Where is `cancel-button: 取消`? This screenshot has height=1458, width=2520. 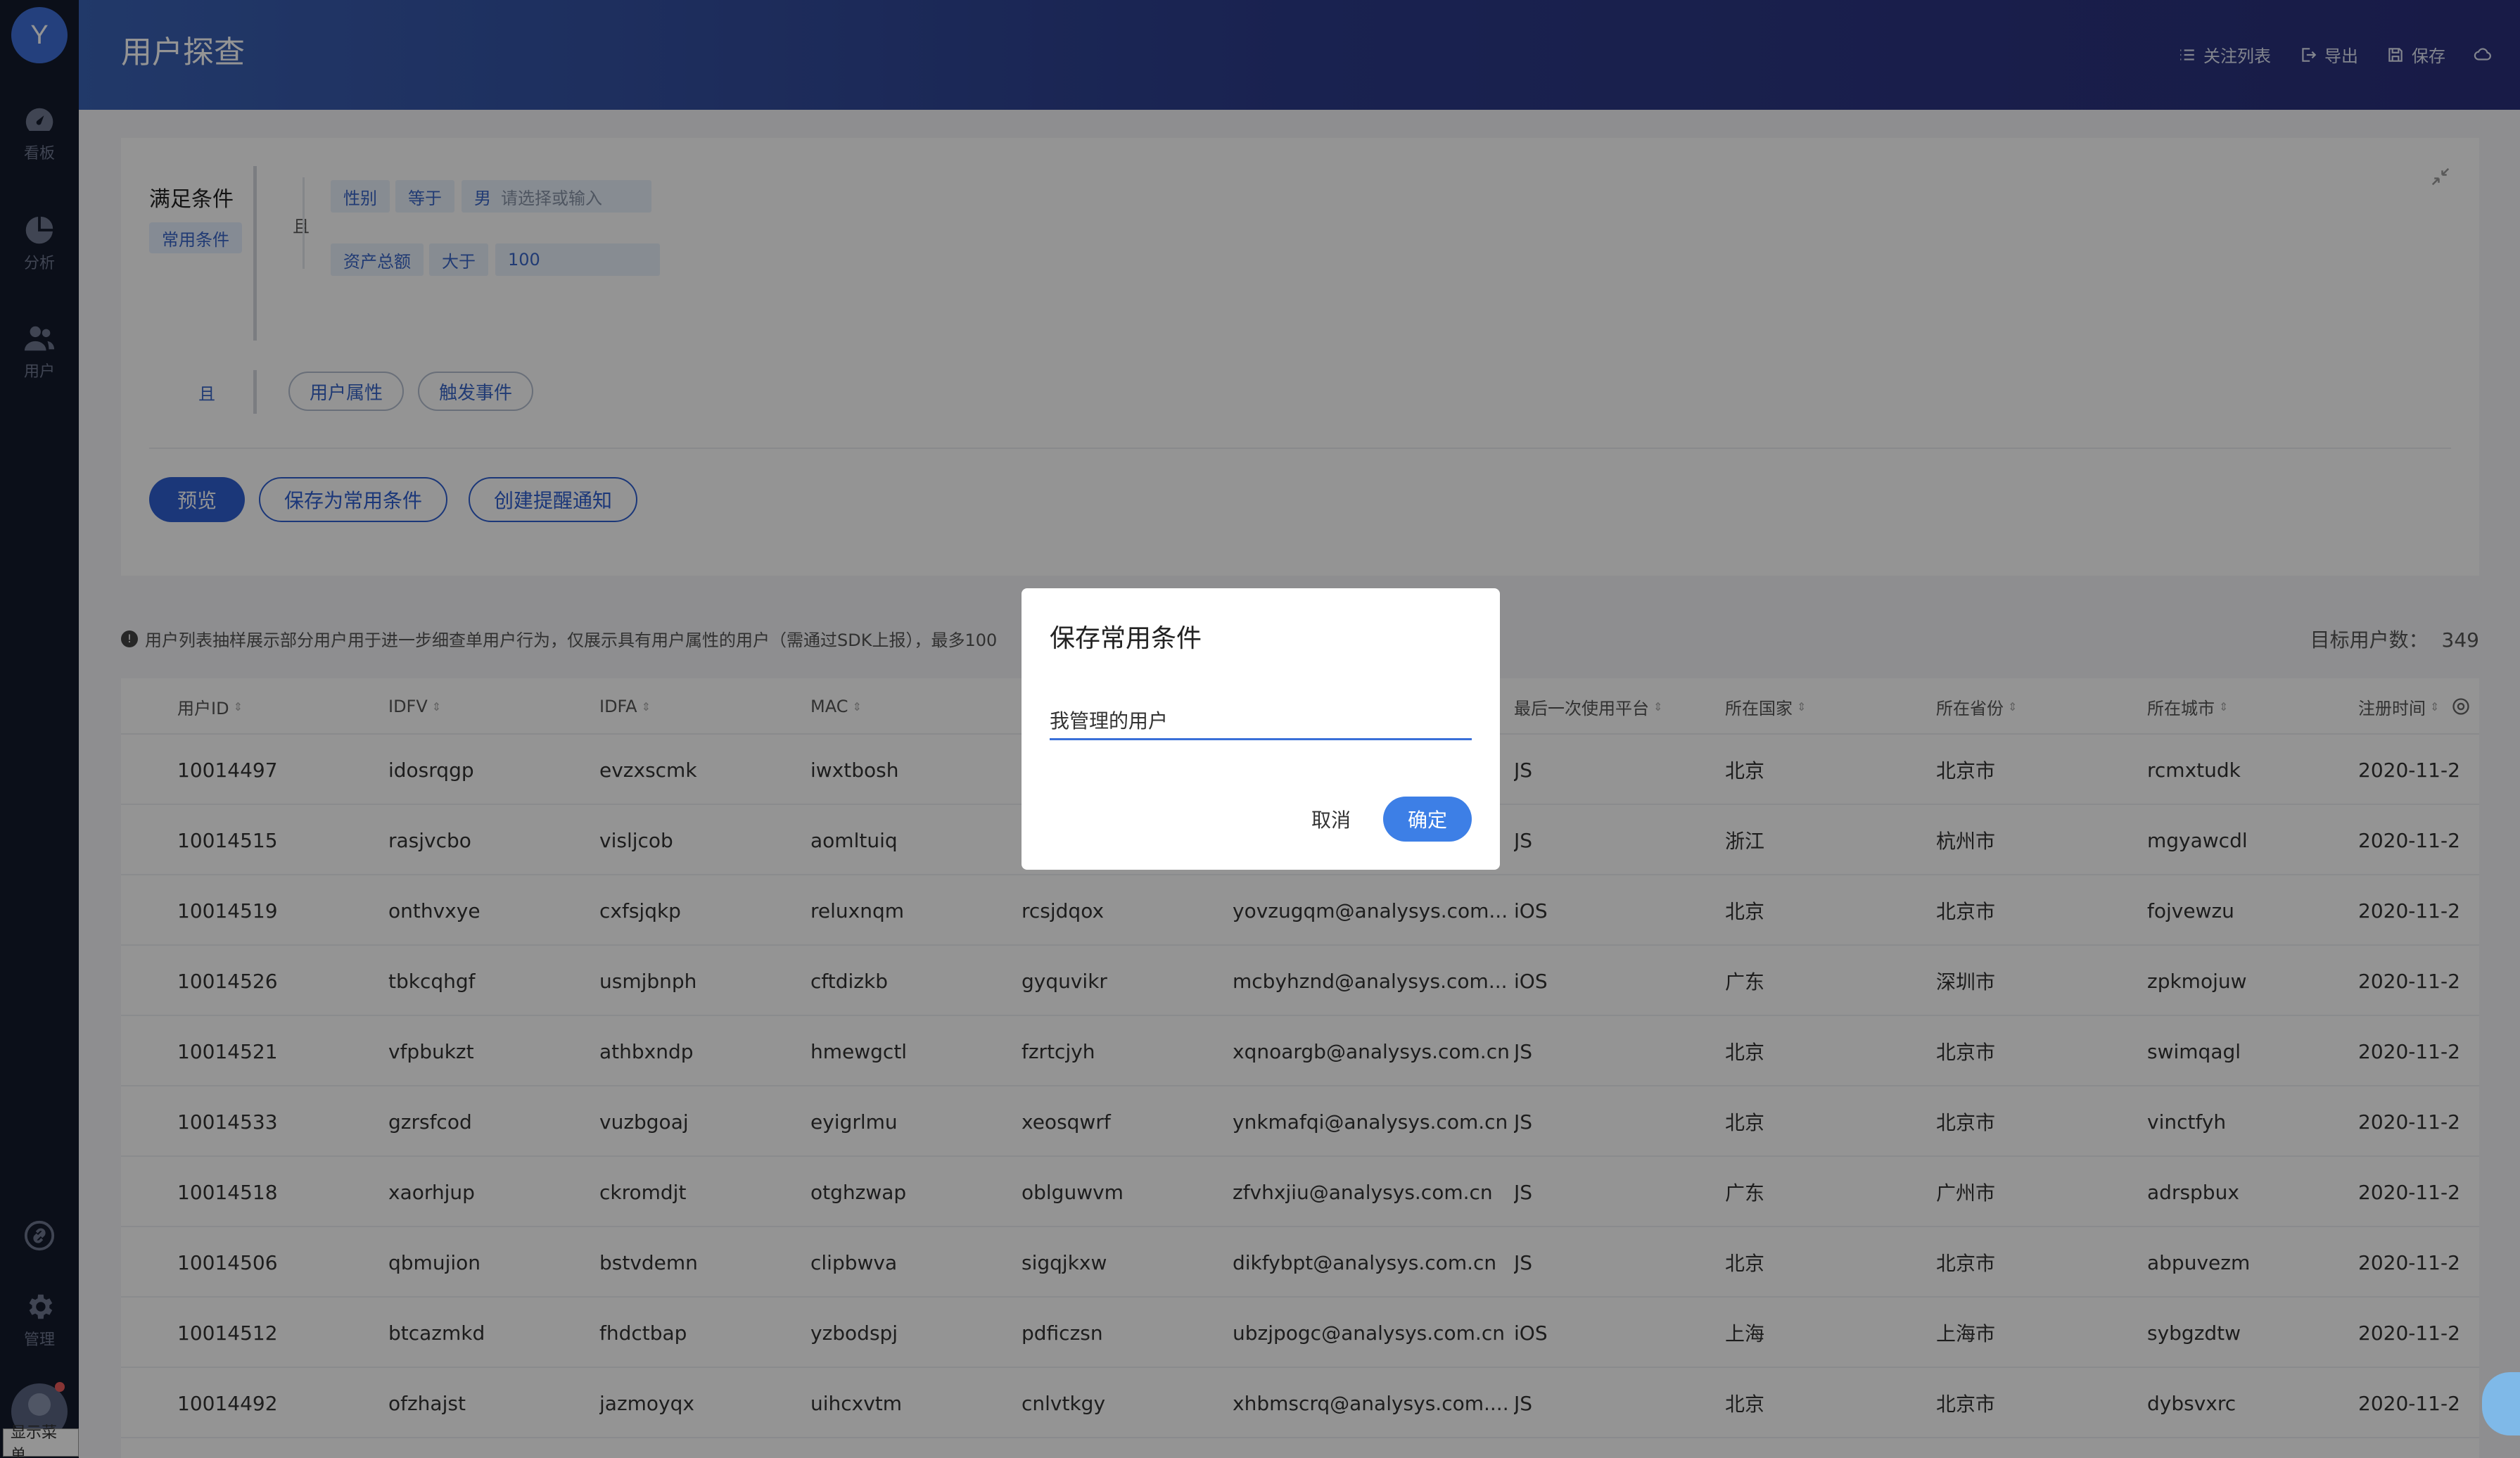 cancel-button: 取消 is located at coordinates (1332, 819).